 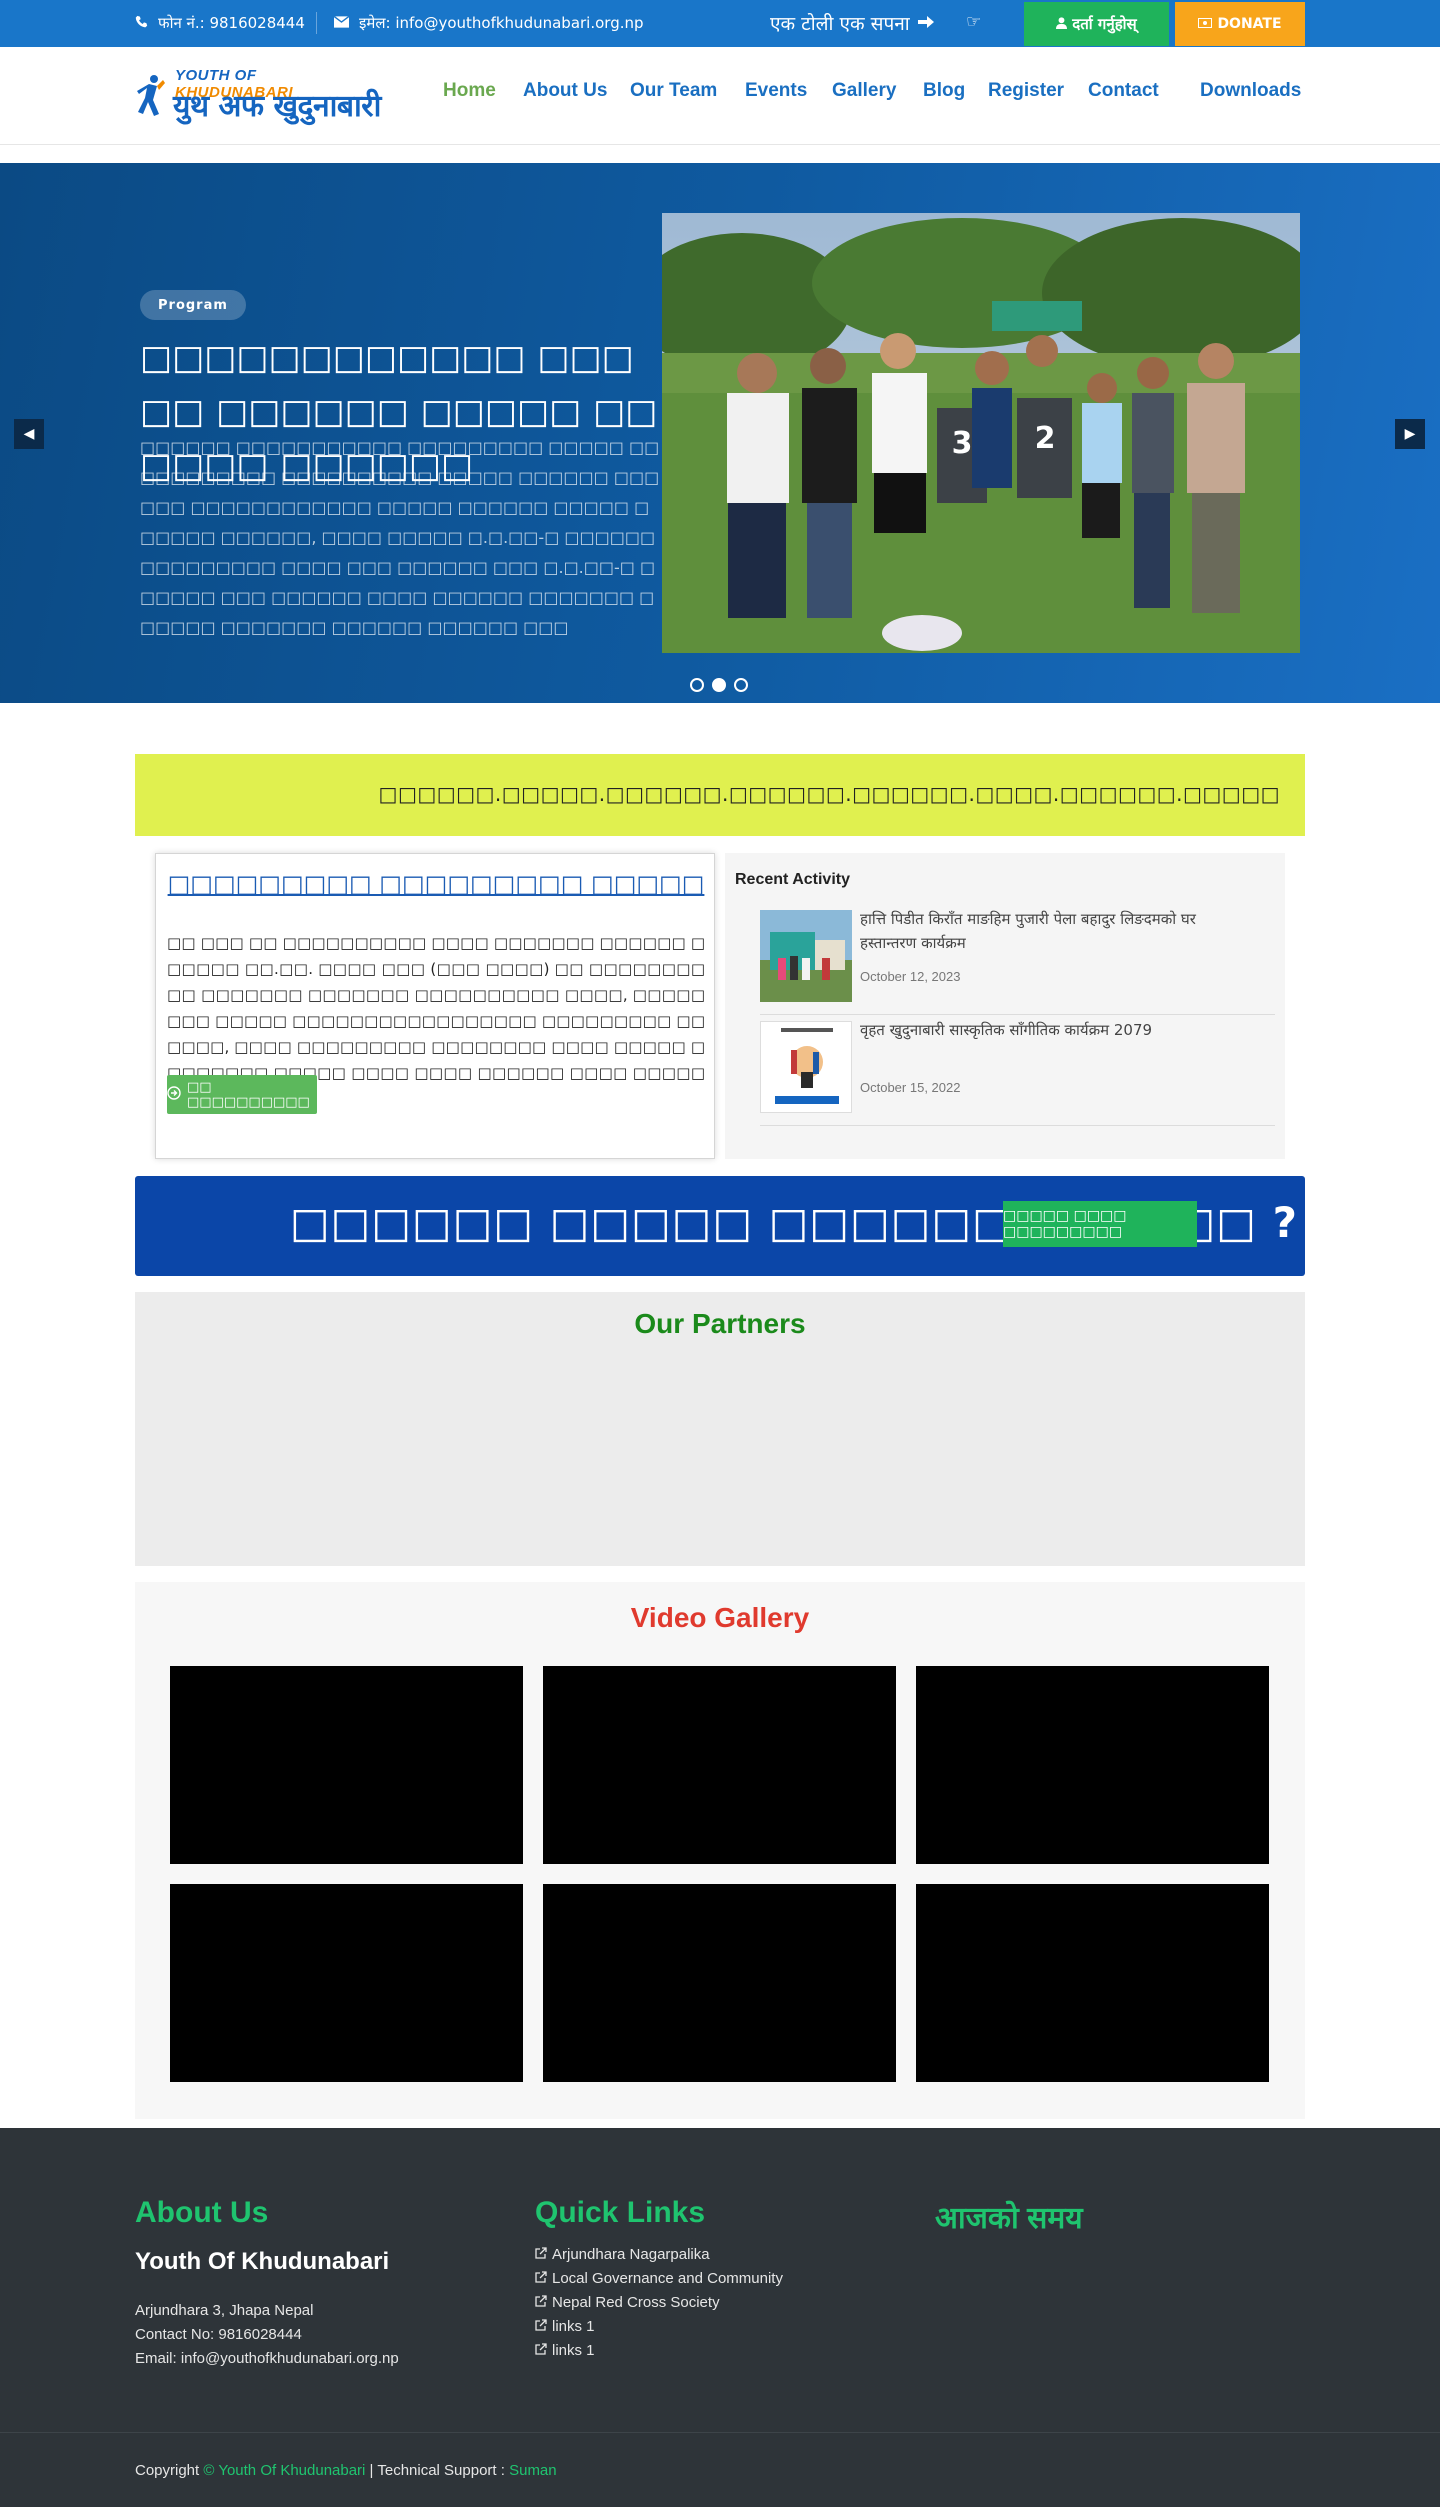 I want to click on footer-links-heading: Quick Links, so click(x=620, y=2212).